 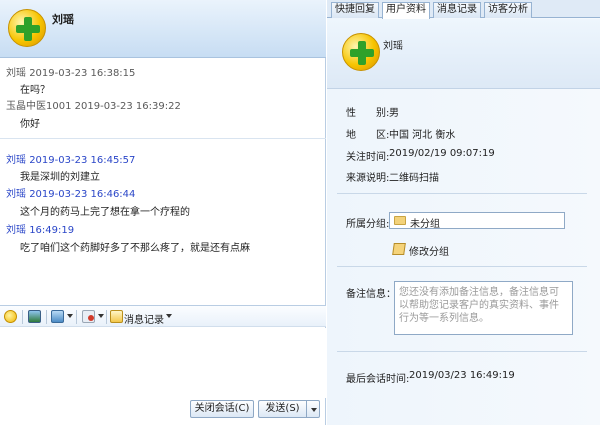 What do you see at coordinates (425, 224) in the screenshot?
I see `group-value: 未分组` at bounding box center [425, 224].